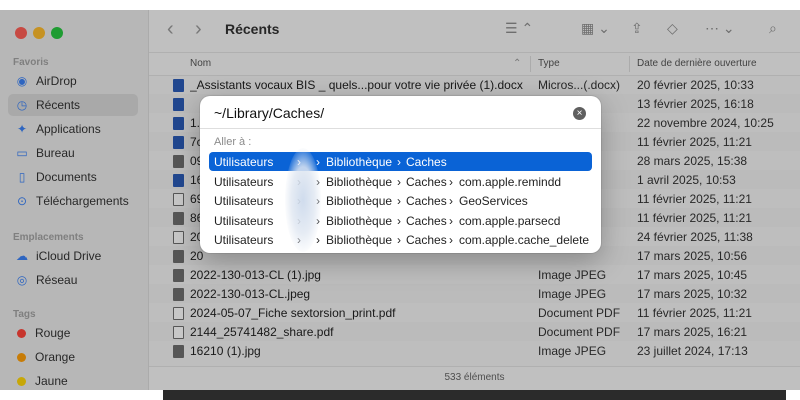 This screenshot has width=800, height=400. What do you see at coordinates (303, 200) in the screenshot?
I see `redaction-blur` at bounding box center [303, 200].